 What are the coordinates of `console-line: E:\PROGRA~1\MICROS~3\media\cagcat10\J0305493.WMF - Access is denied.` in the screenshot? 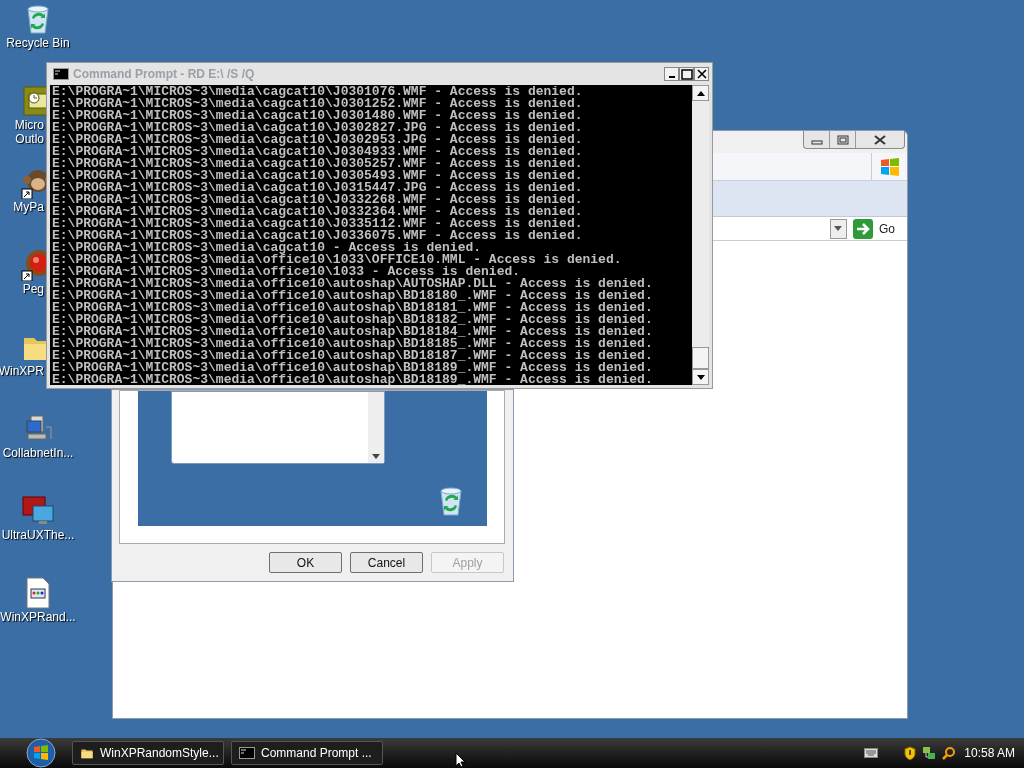 It's located at (318, 176).